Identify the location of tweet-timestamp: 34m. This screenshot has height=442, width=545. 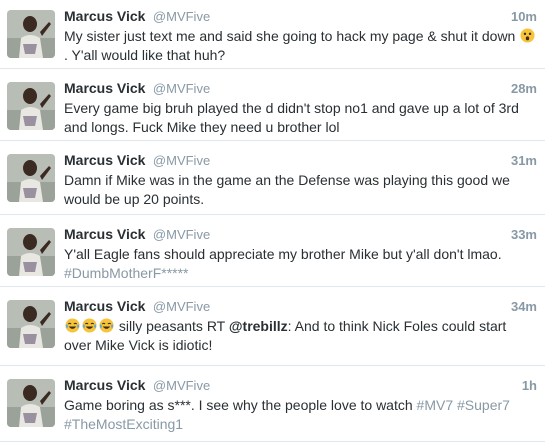
(524, 306).